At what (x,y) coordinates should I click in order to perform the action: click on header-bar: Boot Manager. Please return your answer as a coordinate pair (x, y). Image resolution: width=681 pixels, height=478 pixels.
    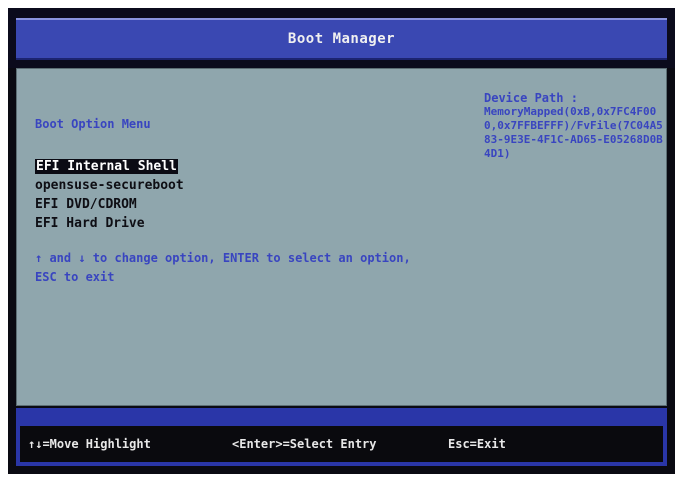
    Looking at the image, I should click on (341, 39).